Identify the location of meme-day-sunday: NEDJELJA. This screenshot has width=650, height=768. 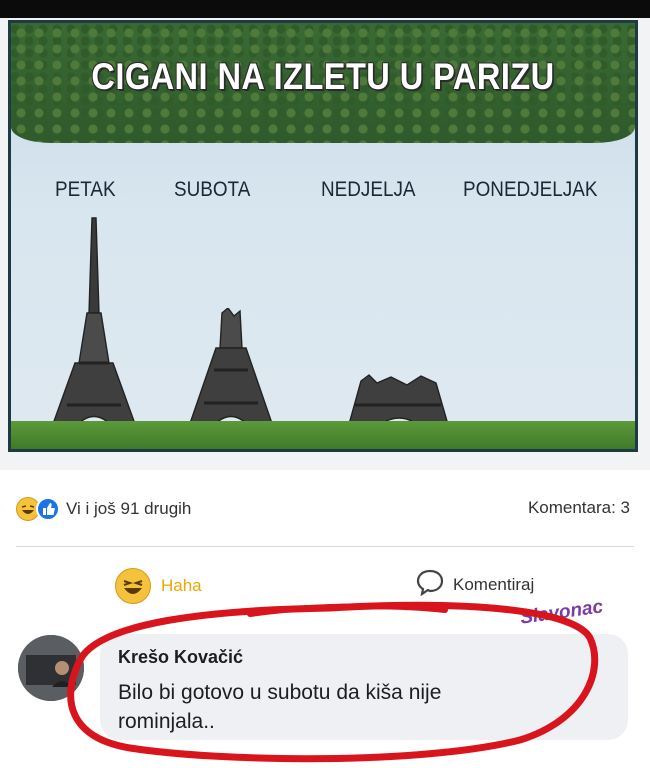
(368, 189).